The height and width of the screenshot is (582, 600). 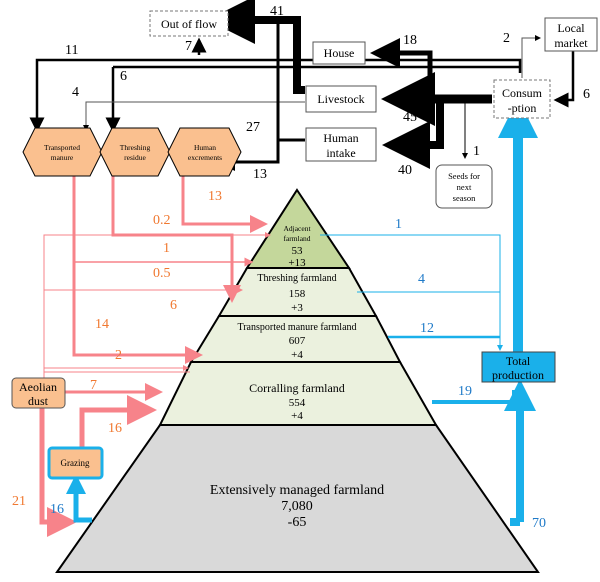 What do you see at coordinates (297, 308) in the screenshot?
I see `threshing-change: +3` at bounding box center [297, 308].